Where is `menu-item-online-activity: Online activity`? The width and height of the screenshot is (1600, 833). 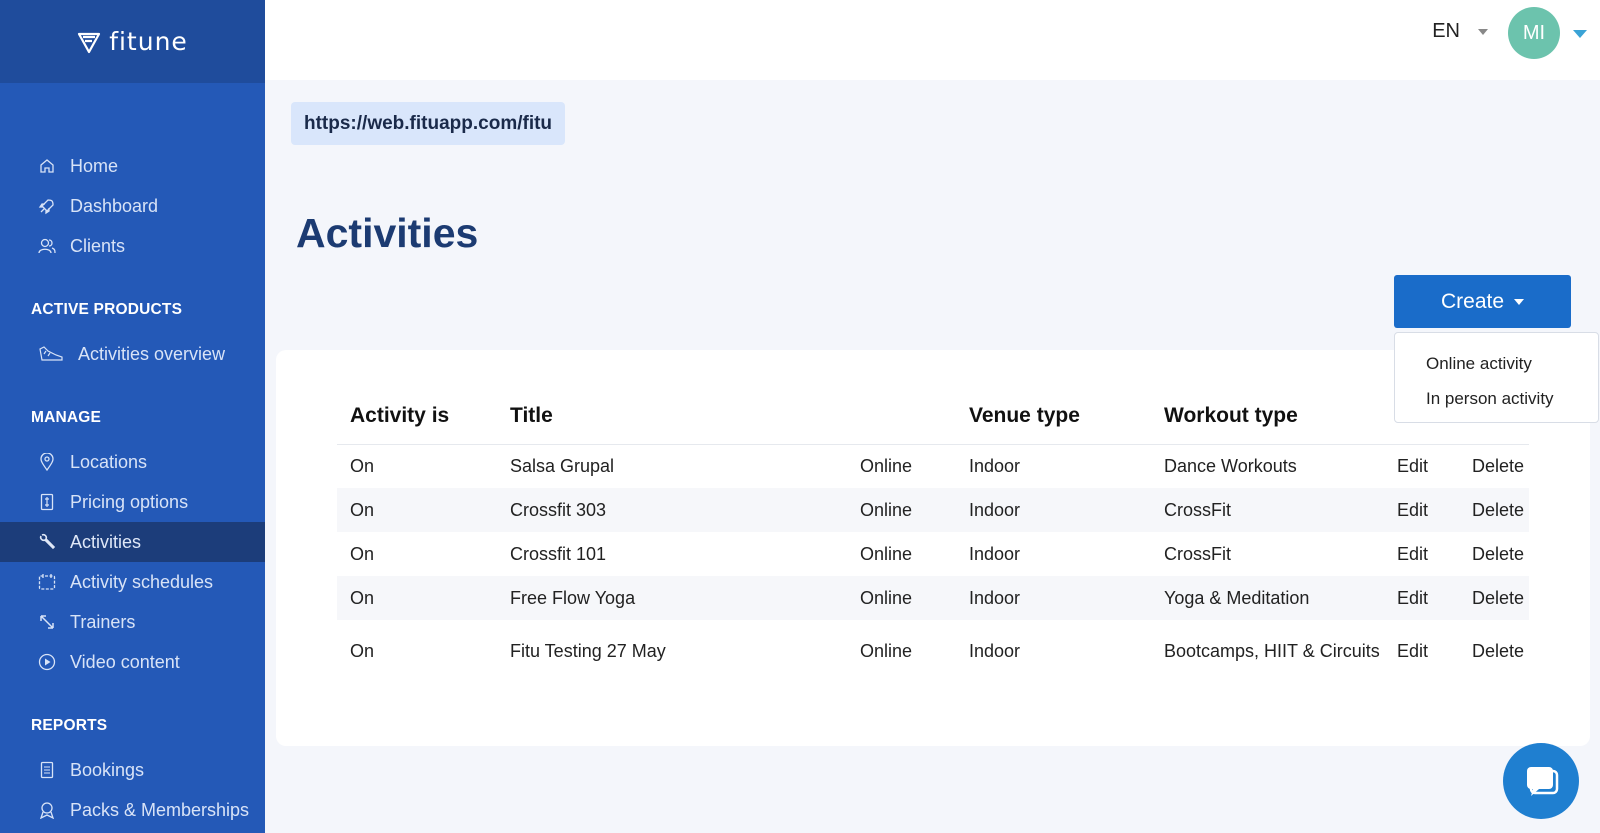
menu-item-online-activity: Online activity is located at coordinates (1496, 368).